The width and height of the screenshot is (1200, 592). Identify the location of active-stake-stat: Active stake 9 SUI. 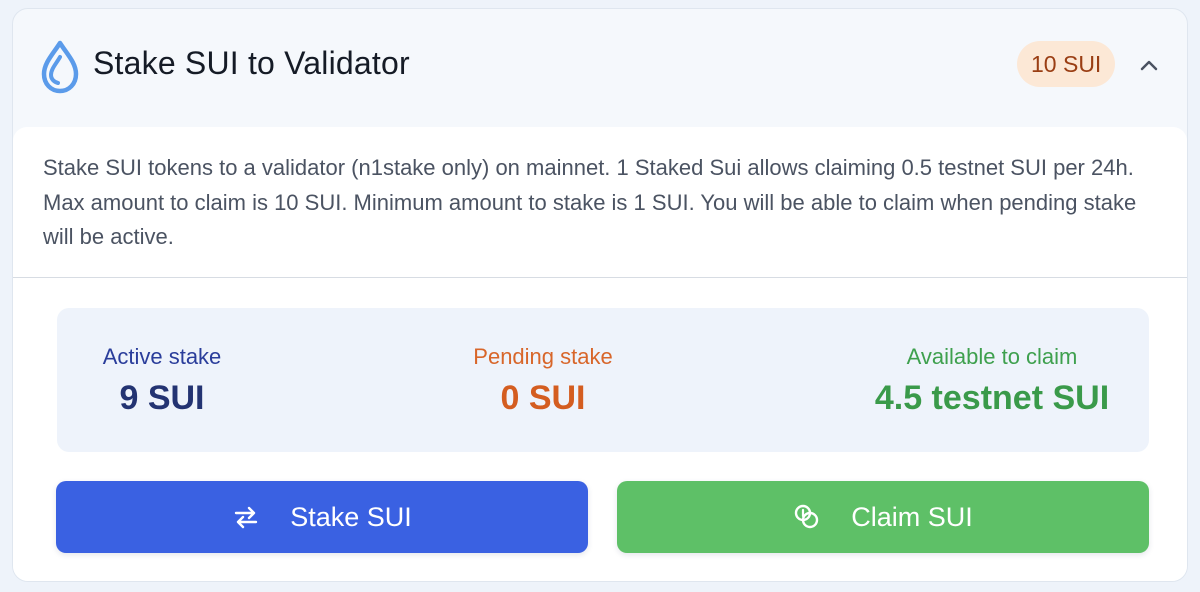
(162, 381).